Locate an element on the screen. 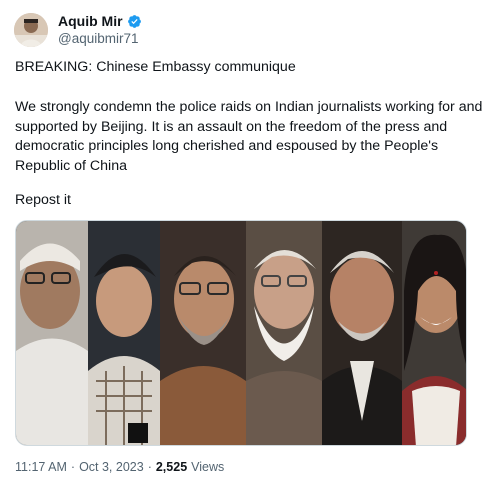 The image size is (501, 487). views-count: 2,525 is located at coordinates (171, 467).